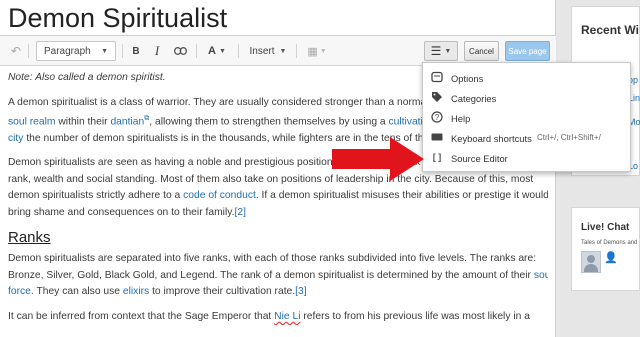 The image size is (640, 337). I want to click on bold-button: B, so click(136, 51).